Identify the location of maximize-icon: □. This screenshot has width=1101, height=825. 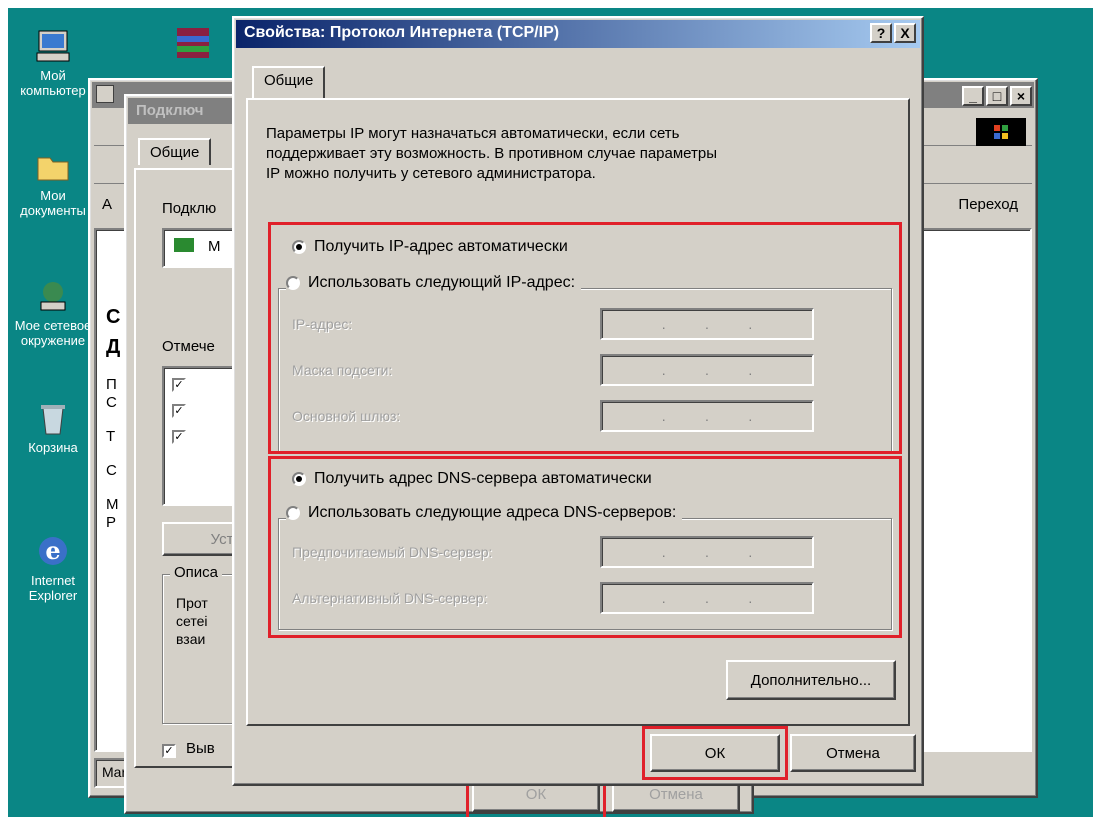
(997, 96).